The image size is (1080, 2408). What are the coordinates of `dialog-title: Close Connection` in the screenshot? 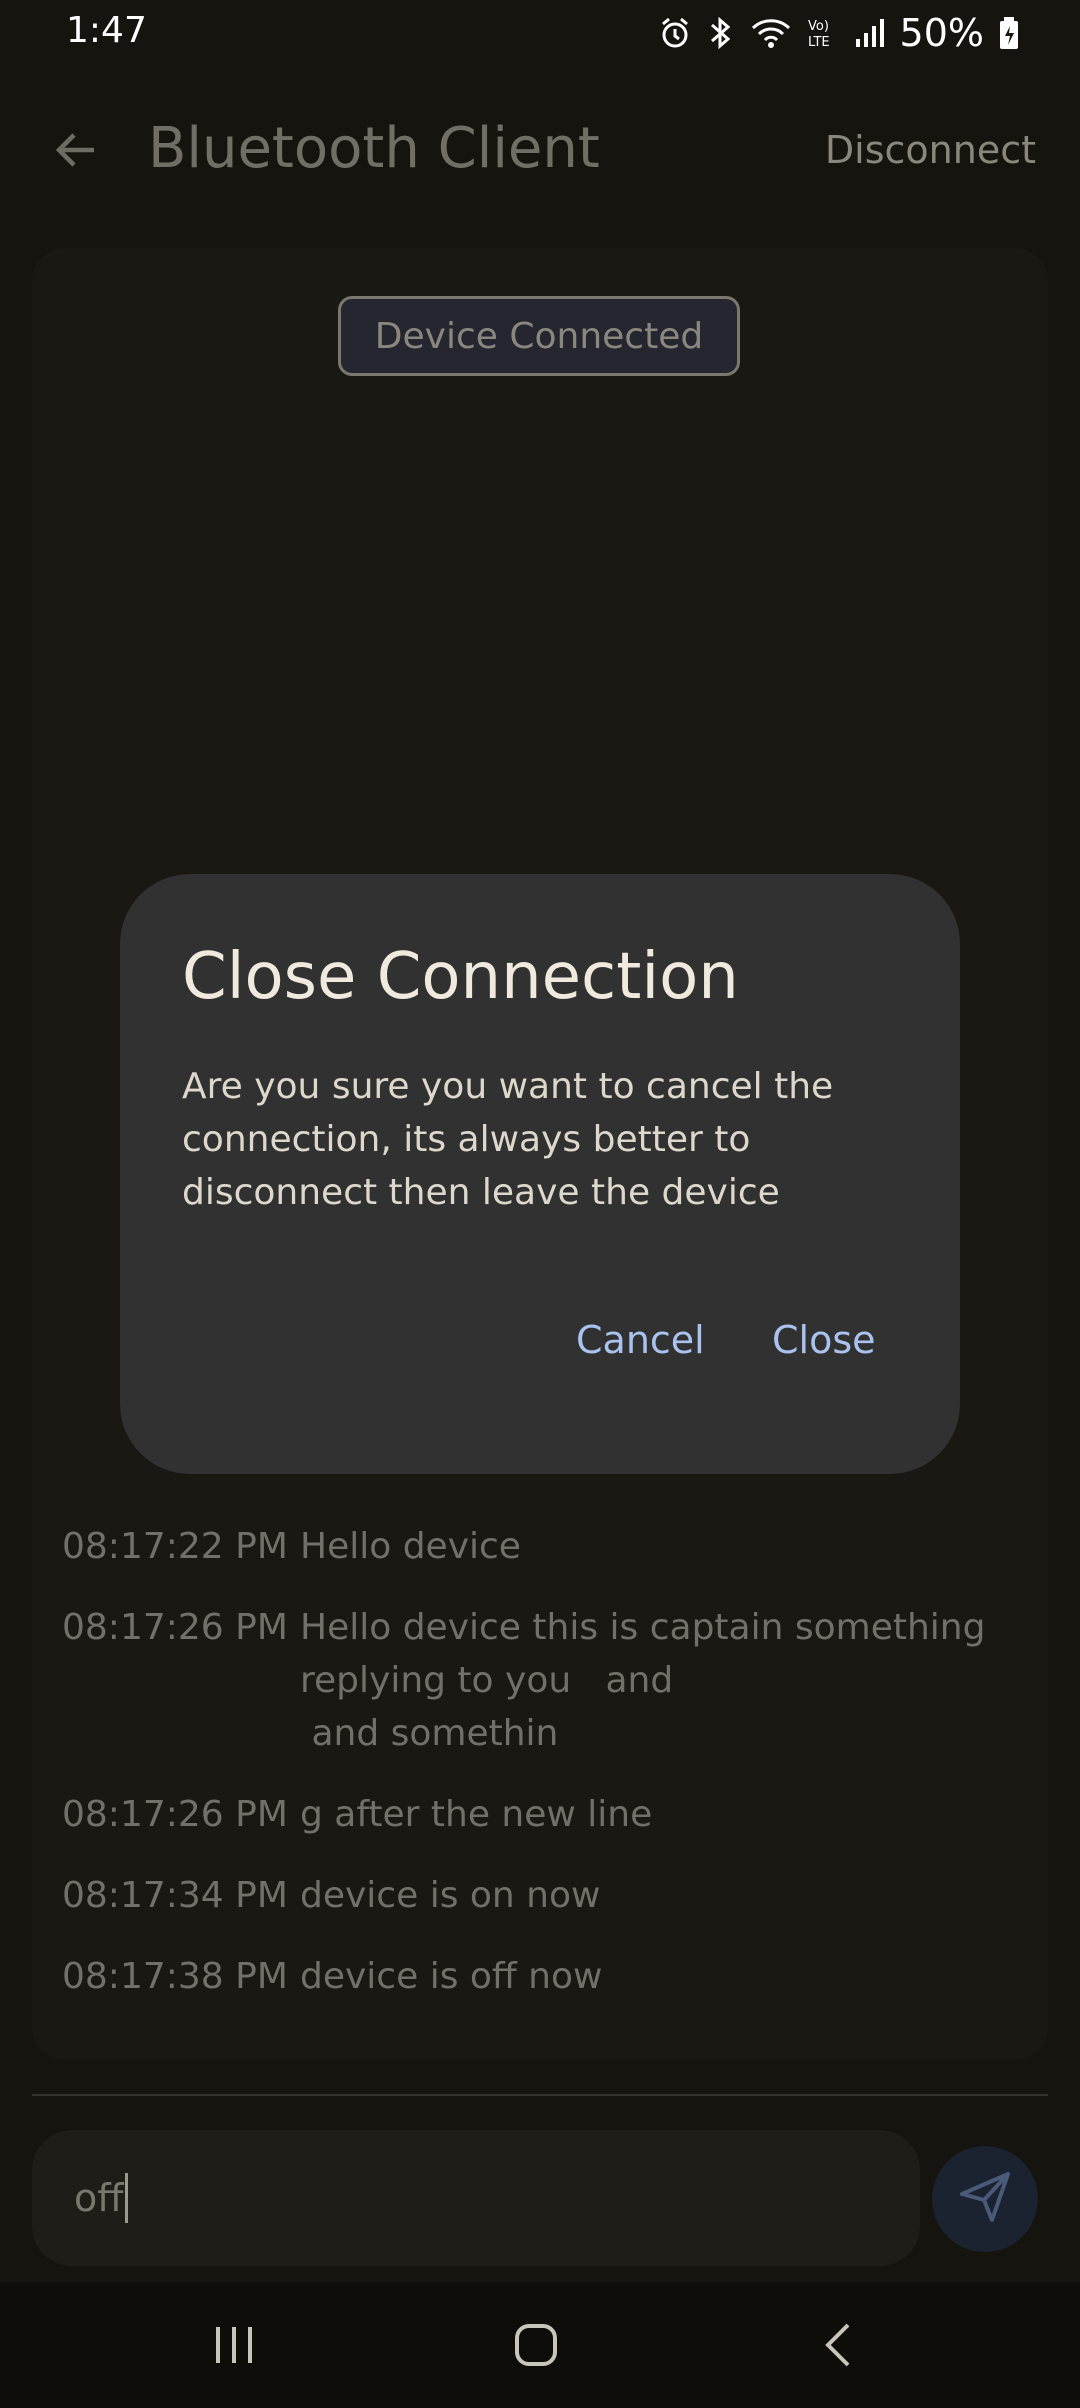 It's located at (460, 977).